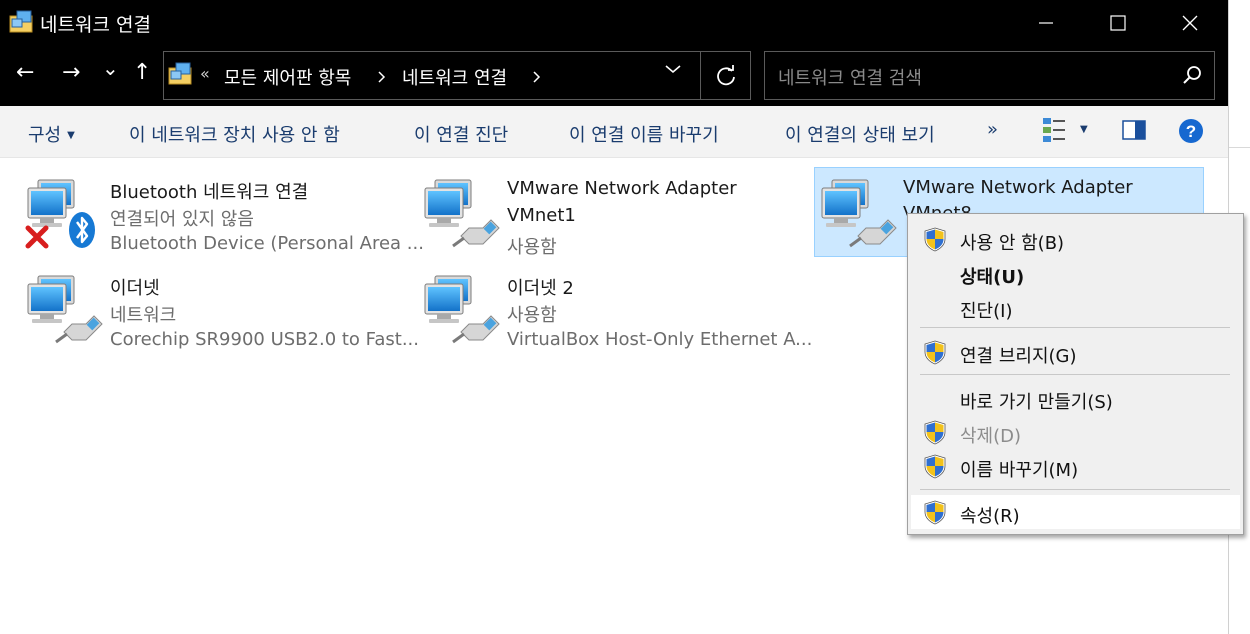  I want to click on close-button, so click(1190, 22).